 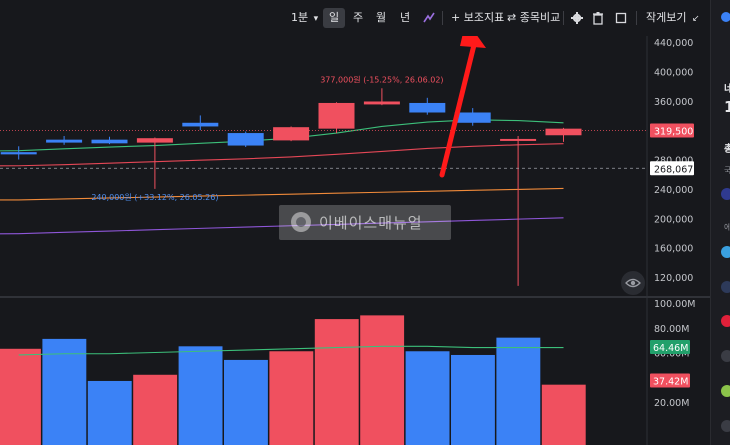 I want to click on tab-month-label: 월, so click(x=381, y=17).